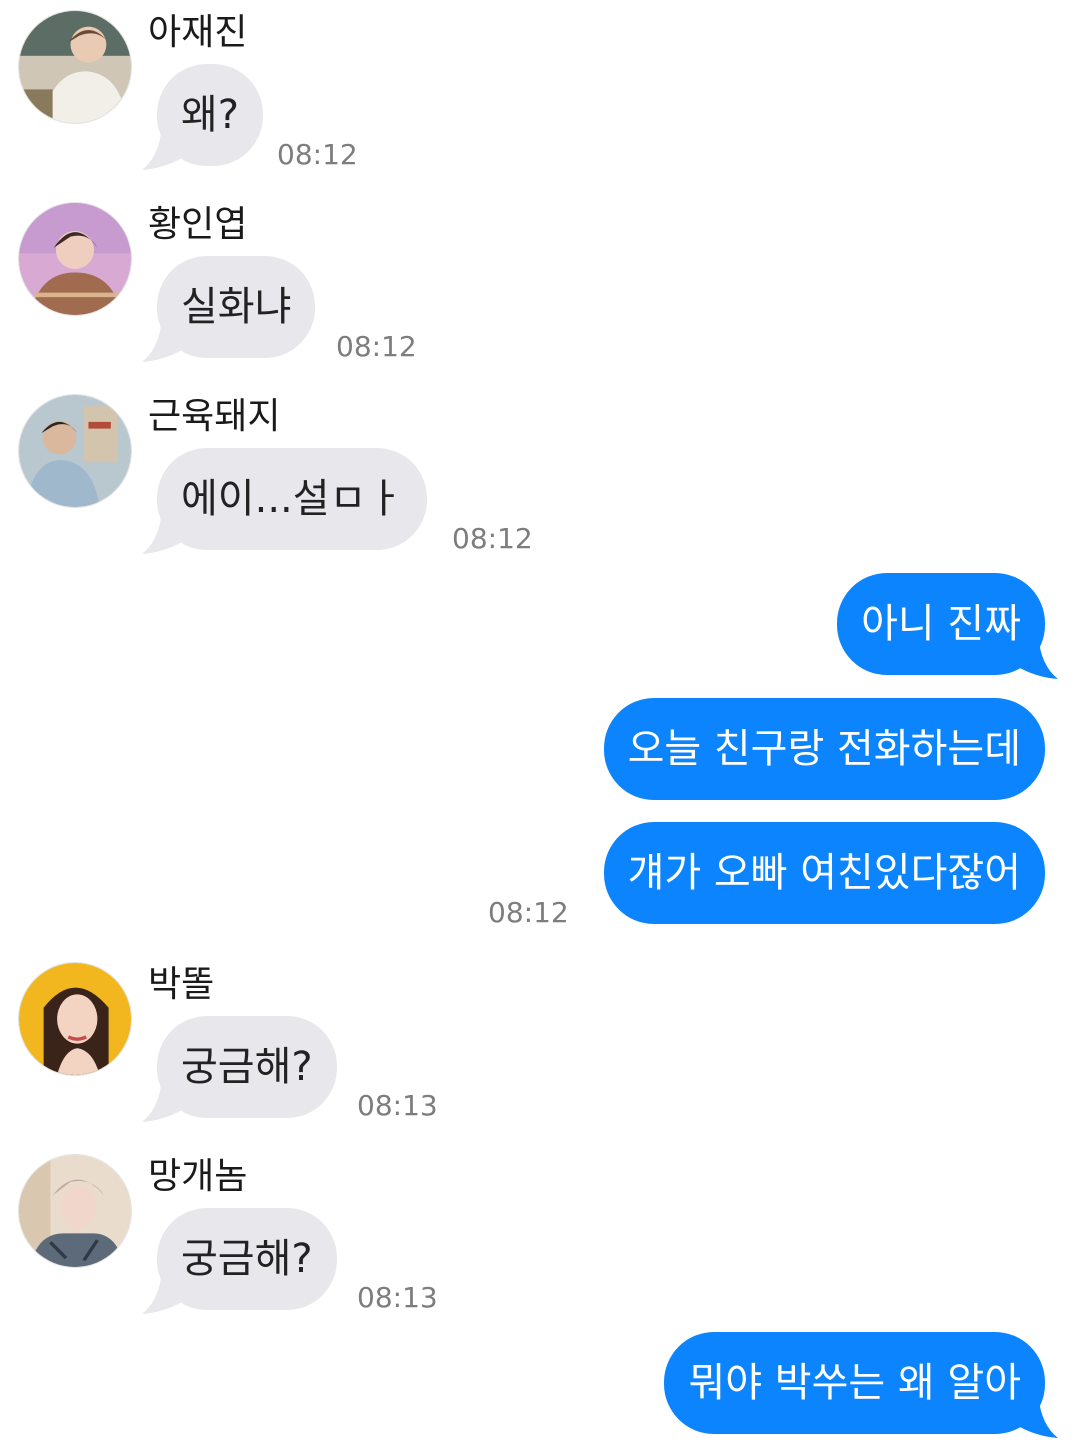 The width and height of the screenshot is (1080, 1454). Describe the element at coordinates (824, 749) in the screenshot. I see `message-bubble-outgoing: 오늘 친구랑 전화하는데` at that location.